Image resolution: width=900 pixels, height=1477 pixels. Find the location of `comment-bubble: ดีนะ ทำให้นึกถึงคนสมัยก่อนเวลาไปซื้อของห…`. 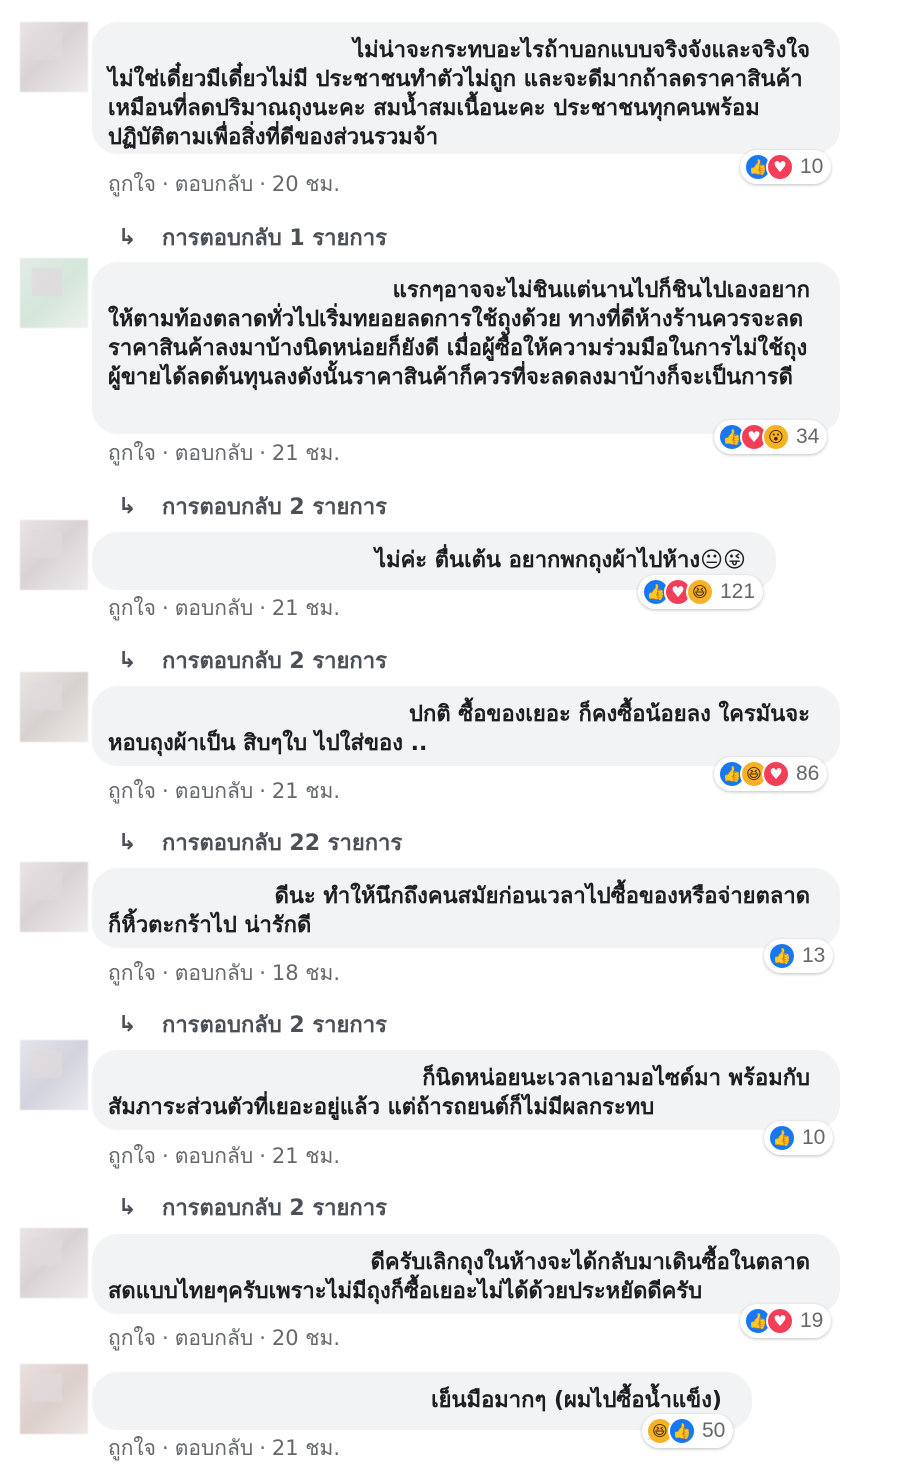

comment-bubble: ดีนะ ทำให้นึกถึงคนสมัยก่อนเวลาไปซื้อของห… is located at coordinates (466, 908).